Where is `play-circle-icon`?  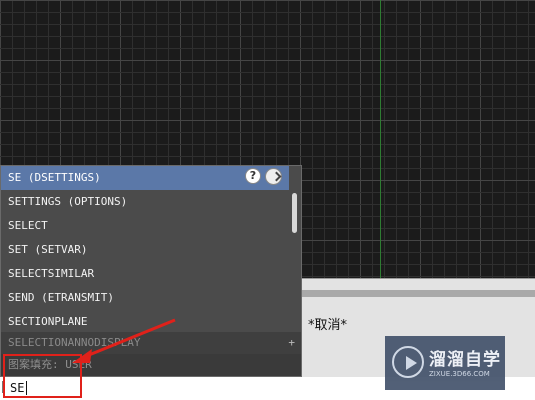 play-circle-icon is located at coordinates (408, 362).